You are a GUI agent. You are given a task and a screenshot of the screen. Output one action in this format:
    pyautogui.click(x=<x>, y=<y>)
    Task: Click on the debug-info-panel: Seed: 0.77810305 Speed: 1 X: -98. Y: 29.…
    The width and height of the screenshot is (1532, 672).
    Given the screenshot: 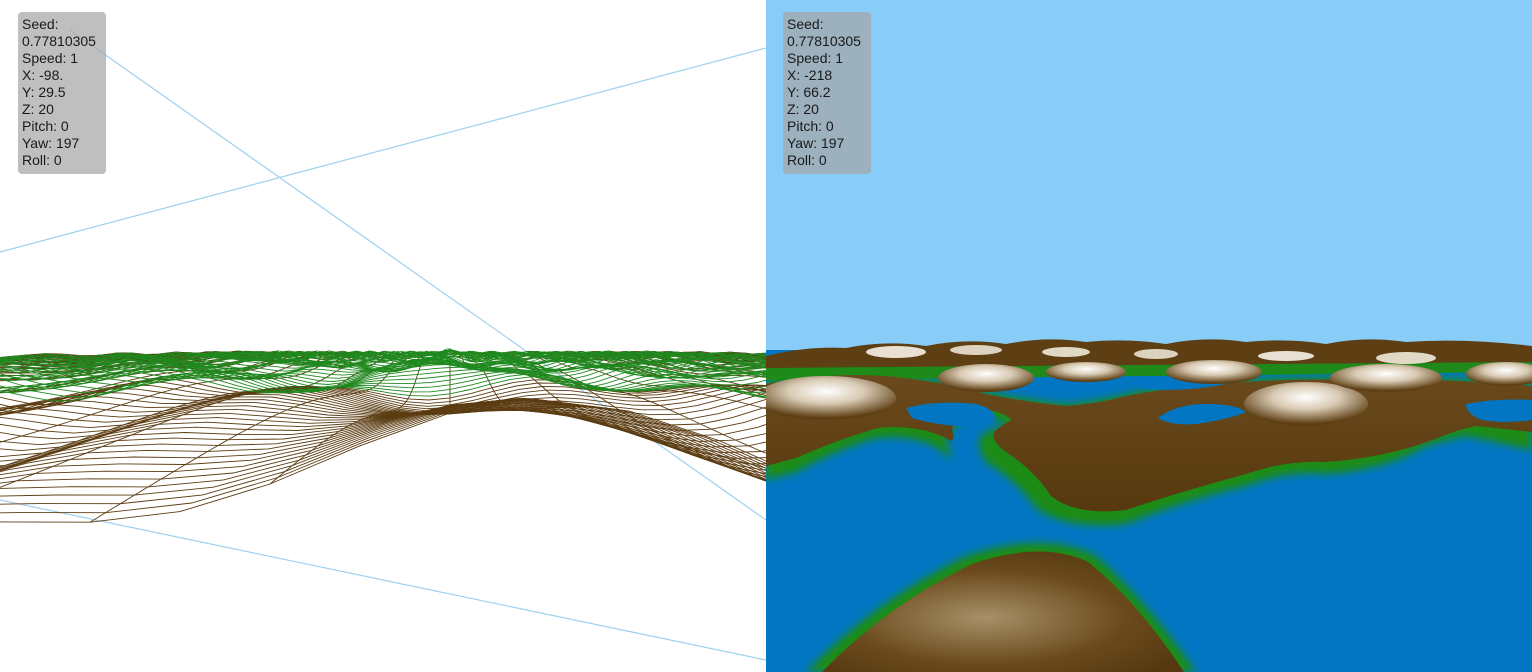 What is the action you would take?
    pyautogui.click(x=62, y=93)
    